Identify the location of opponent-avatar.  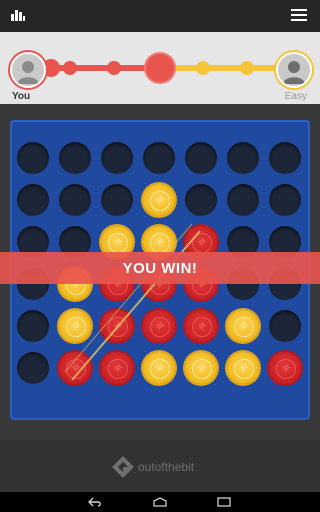
(294, 70).